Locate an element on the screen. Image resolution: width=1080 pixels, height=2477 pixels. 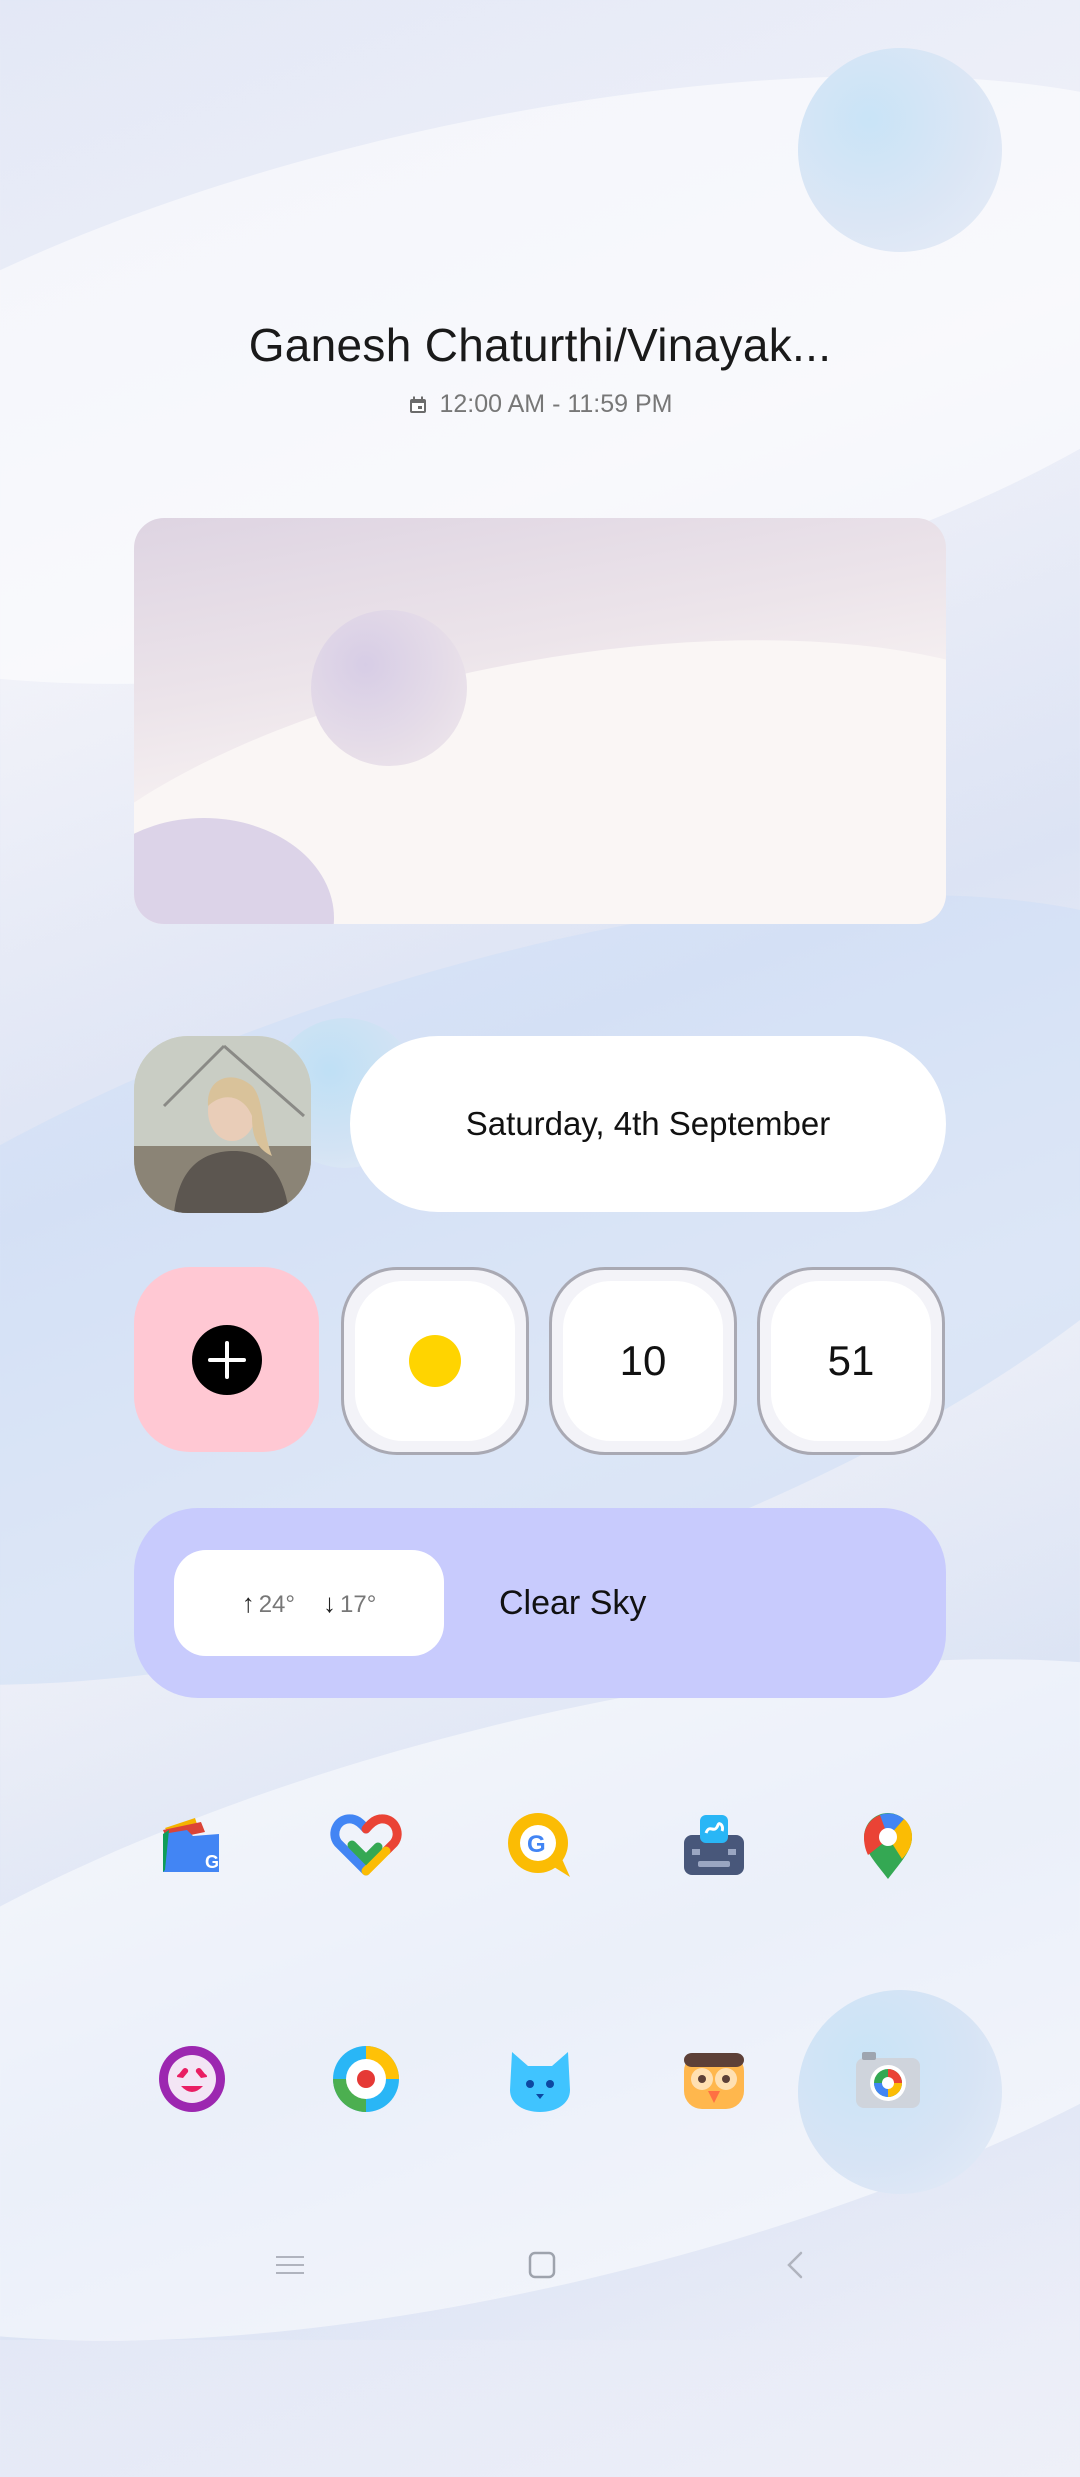
contact-avatar is located at coordinates (222, 1124).